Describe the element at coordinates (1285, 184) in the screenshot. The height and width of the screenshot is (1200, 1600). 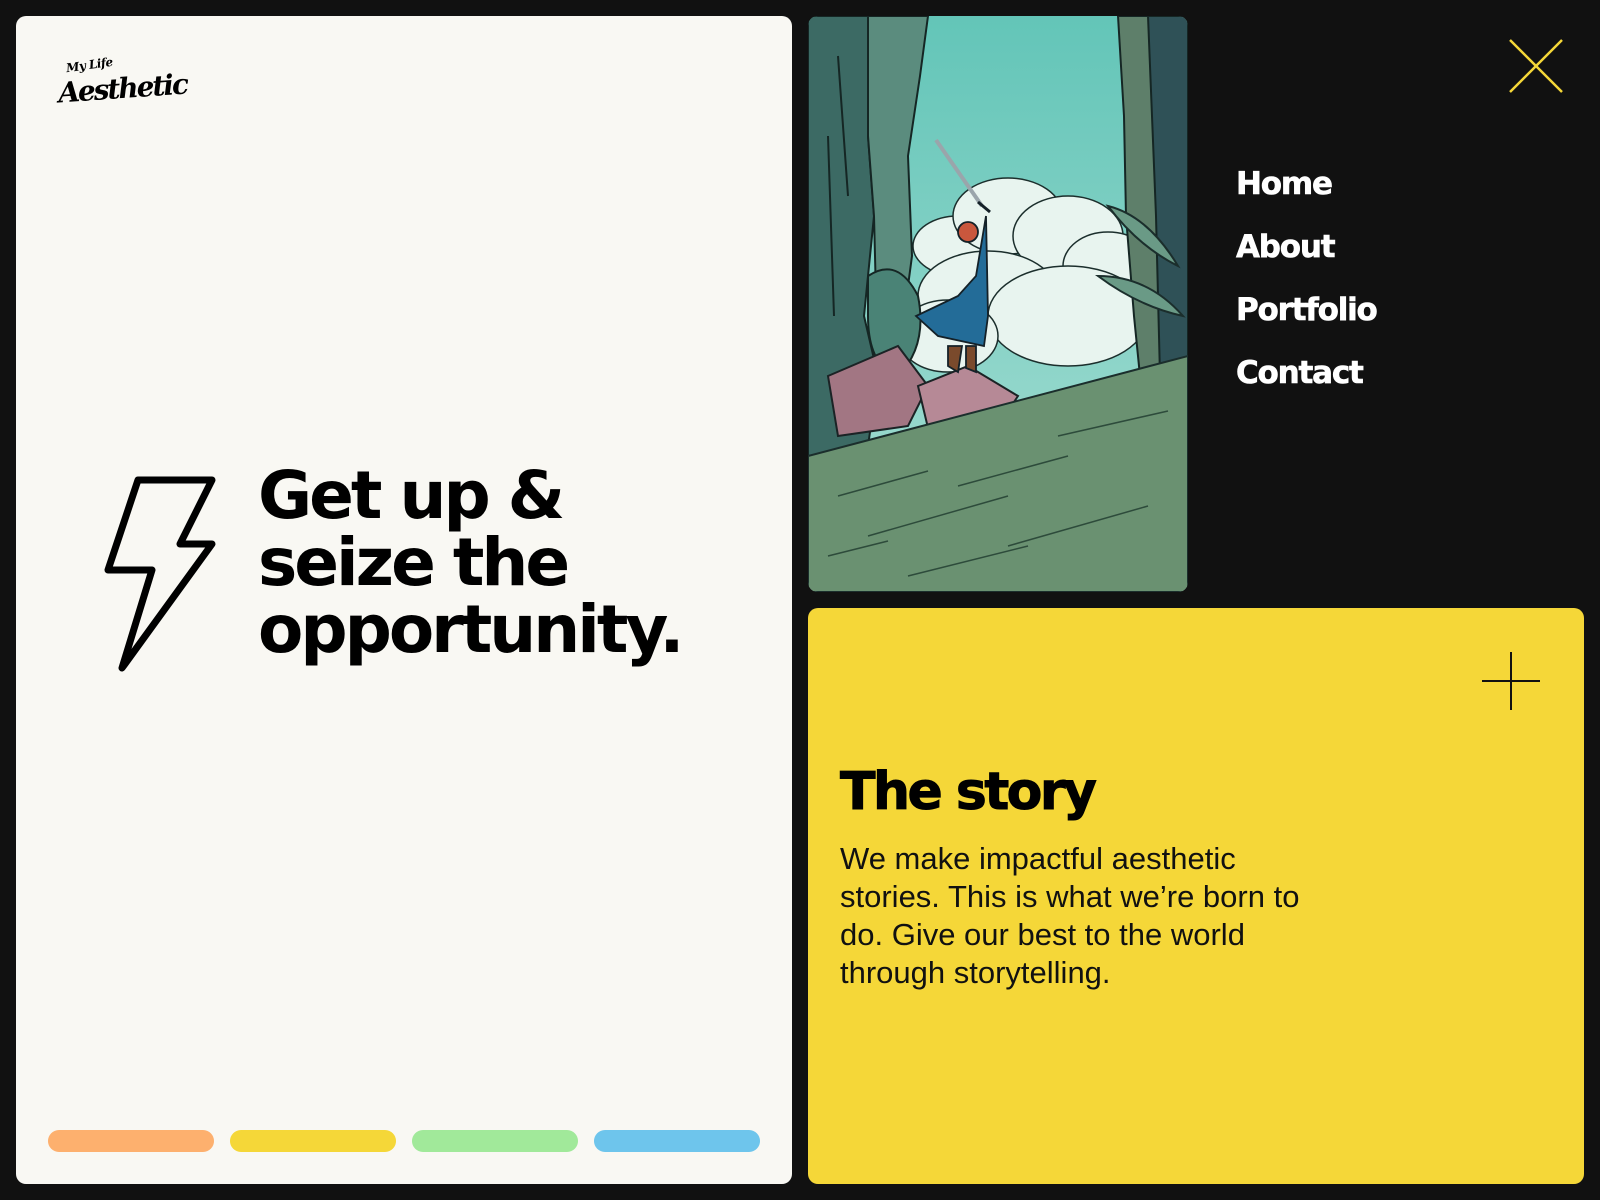
I see `nav-link-home: Home` at that location.